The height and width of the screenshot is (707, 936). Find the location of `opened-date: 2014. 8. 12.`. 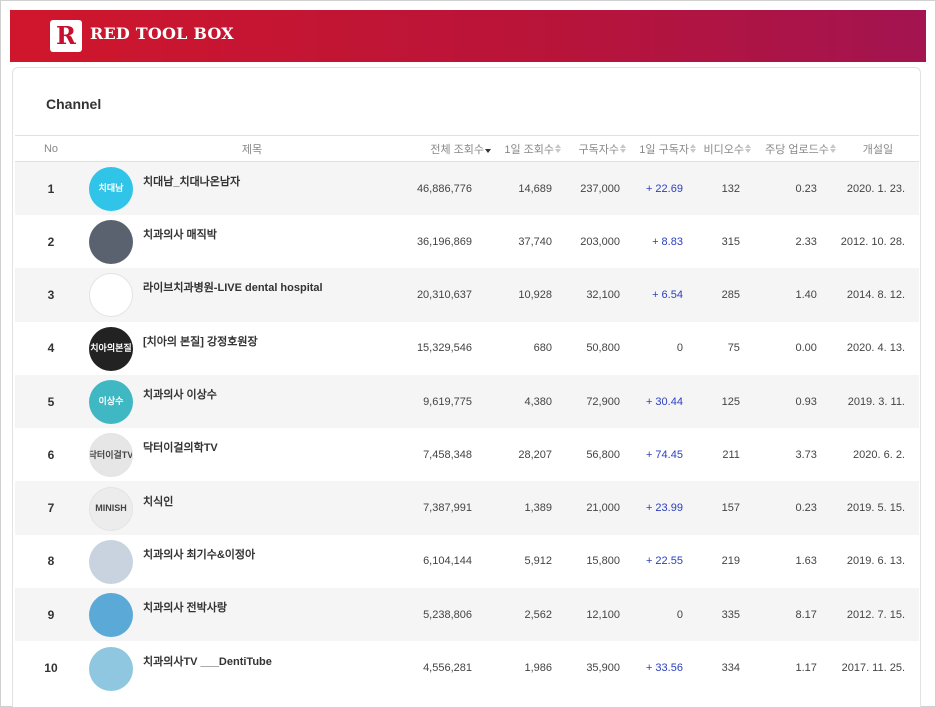

opened-date: 2014. 8. 12. is located at coordinates (875, 294).